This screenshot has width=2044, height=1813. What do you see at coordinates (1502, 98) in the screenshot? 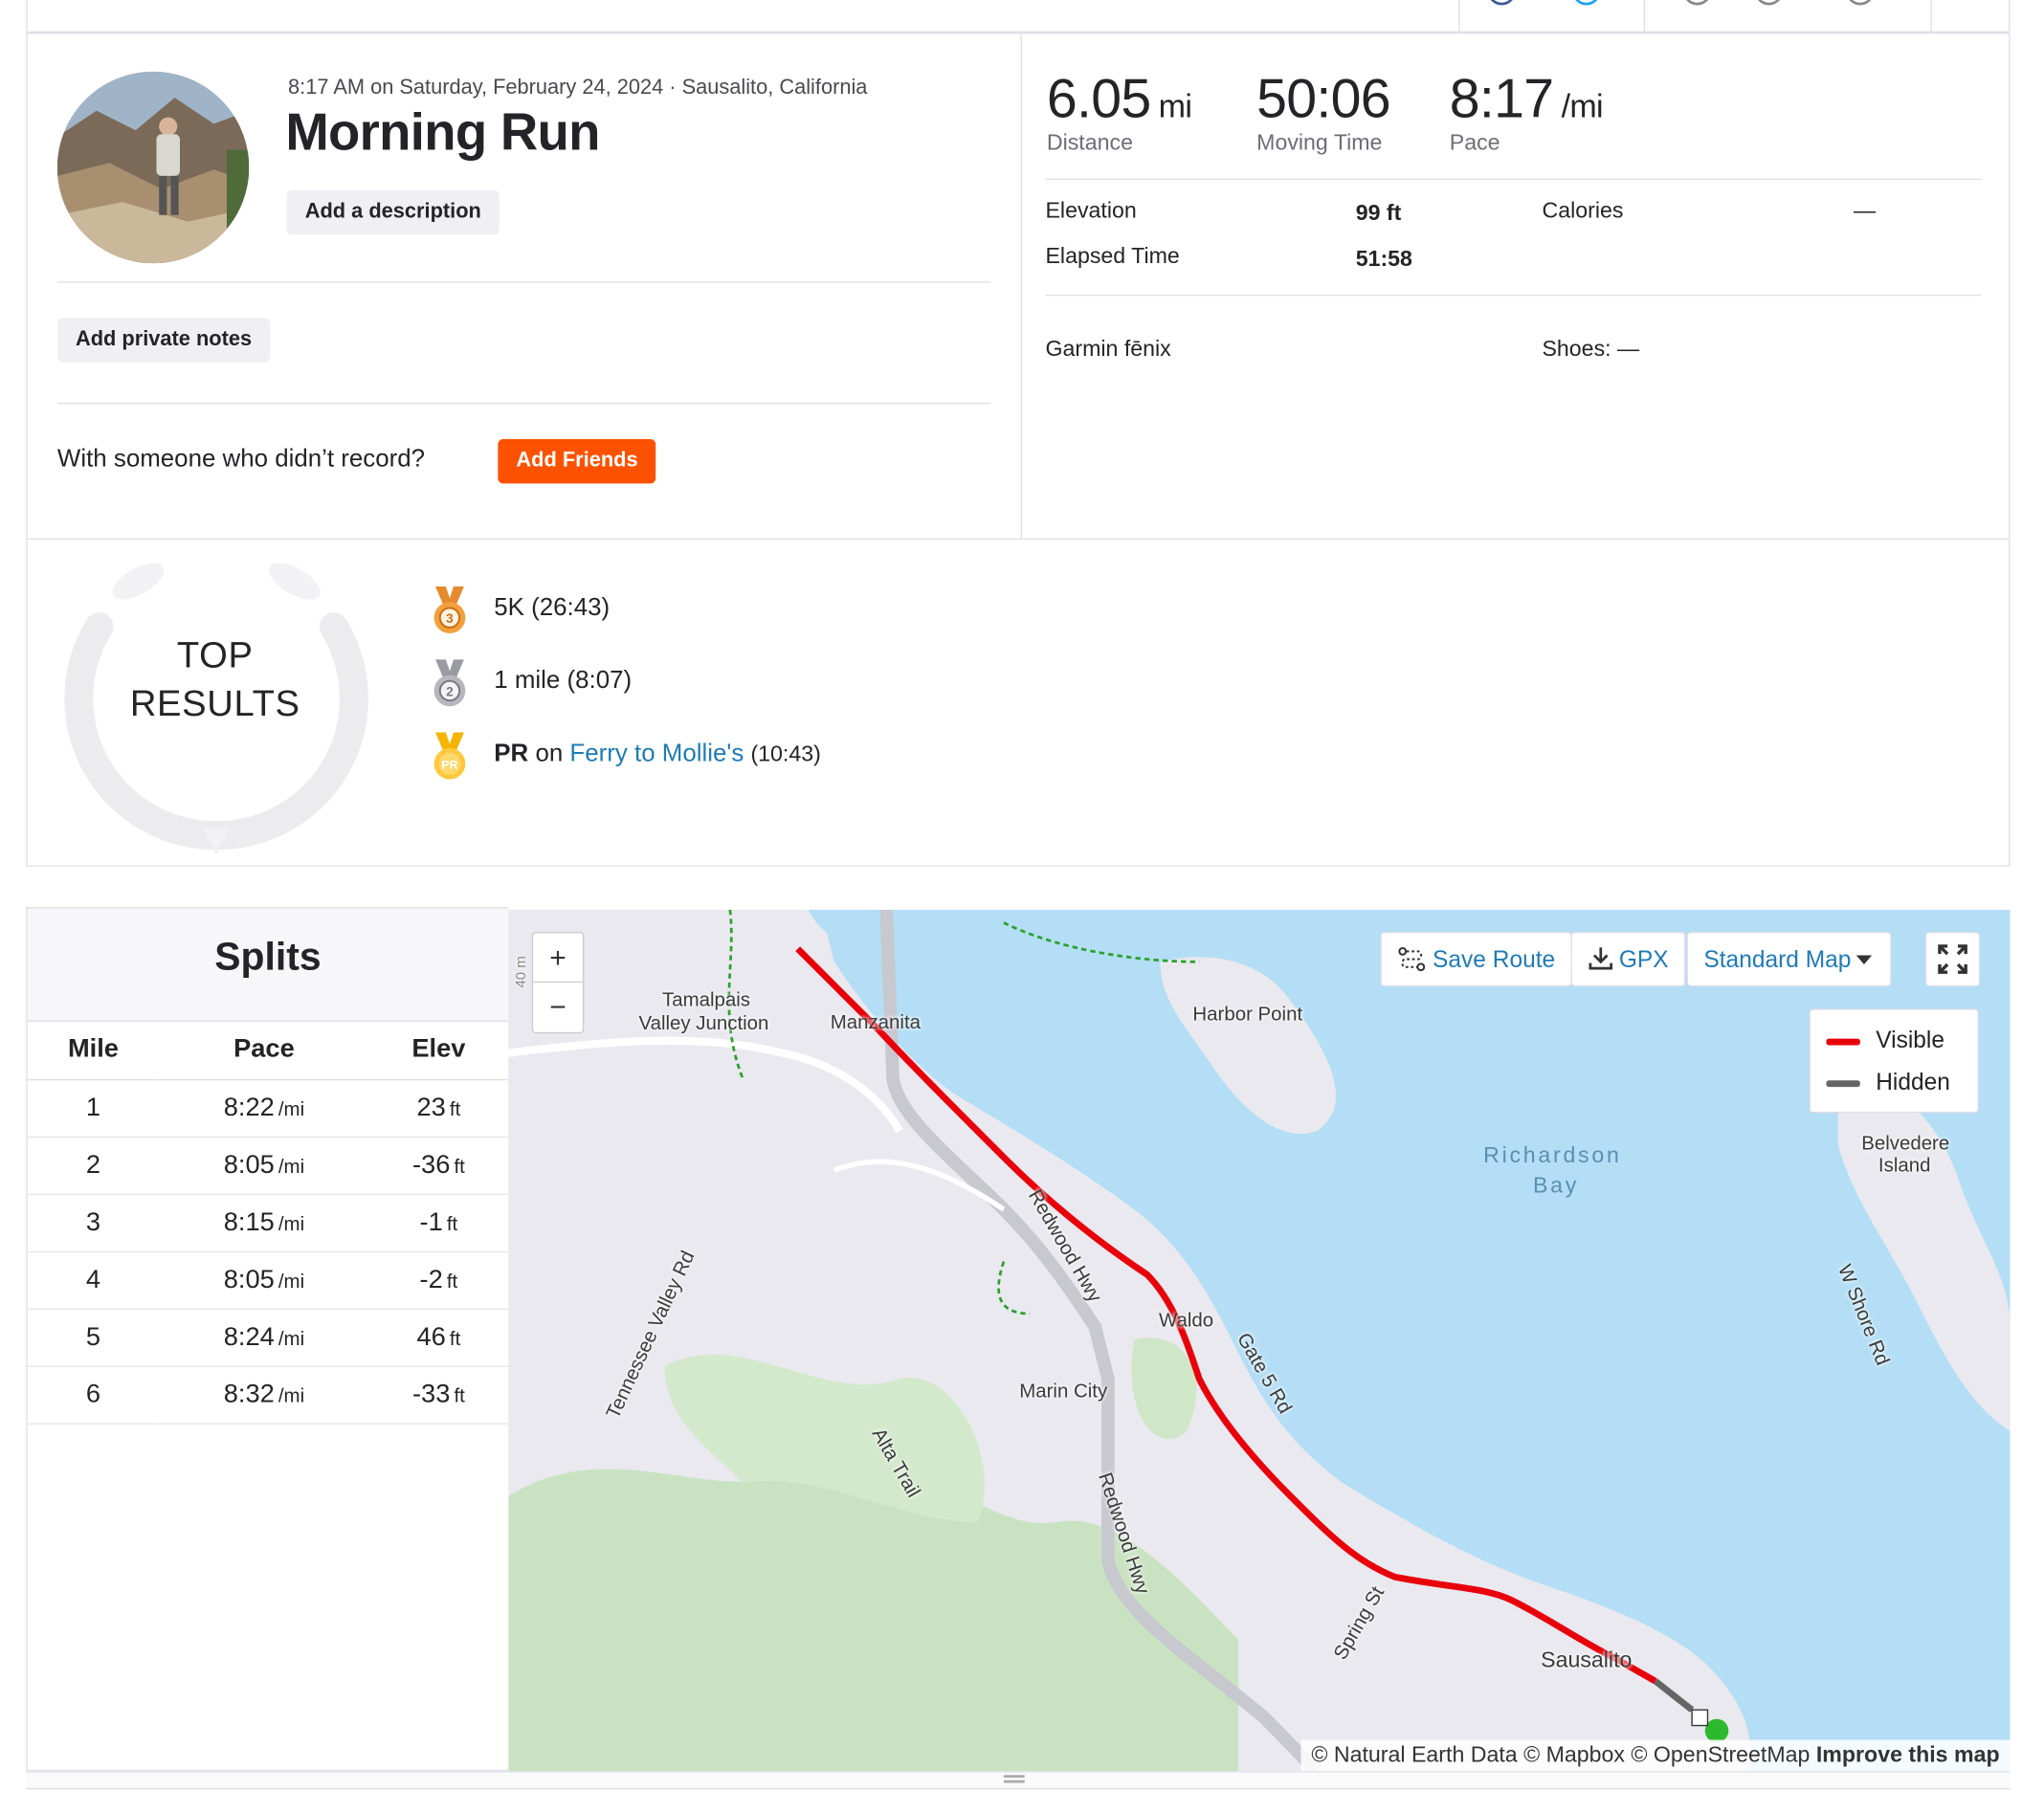
I see `pace-value: 8:17` at bounding box center [1502, 98].